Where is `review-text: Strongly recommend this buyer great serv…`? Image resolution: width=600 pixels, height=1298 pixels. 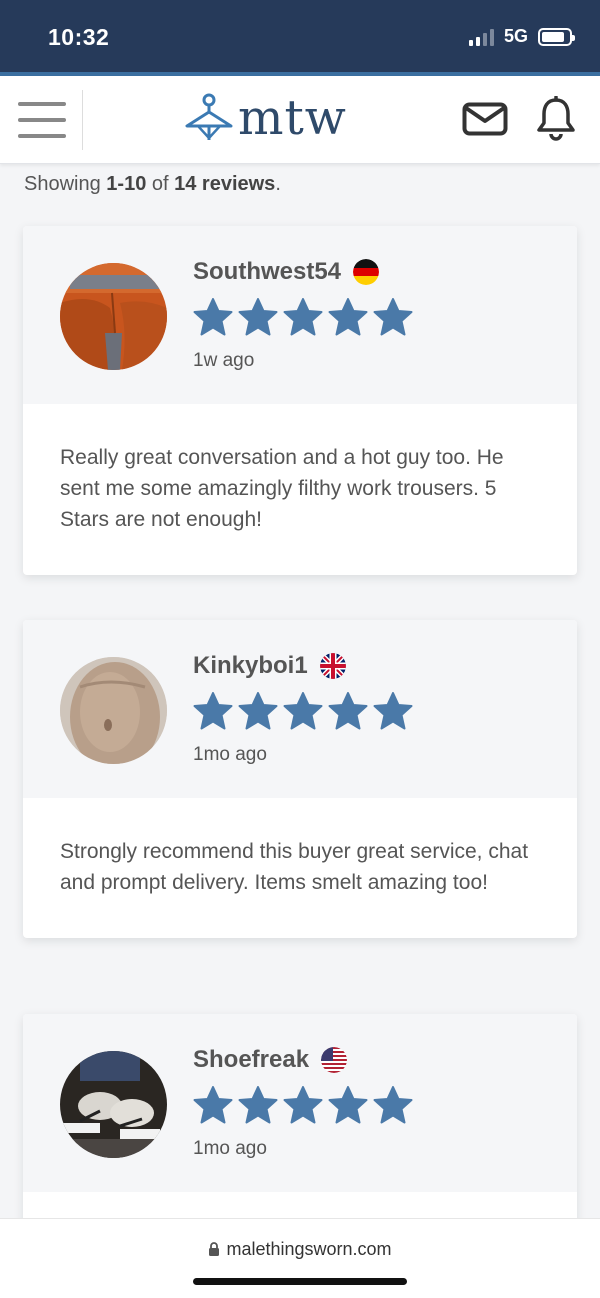 review-text: Strongly recommend this buyer great serv… is located at coordinates (294, 867).